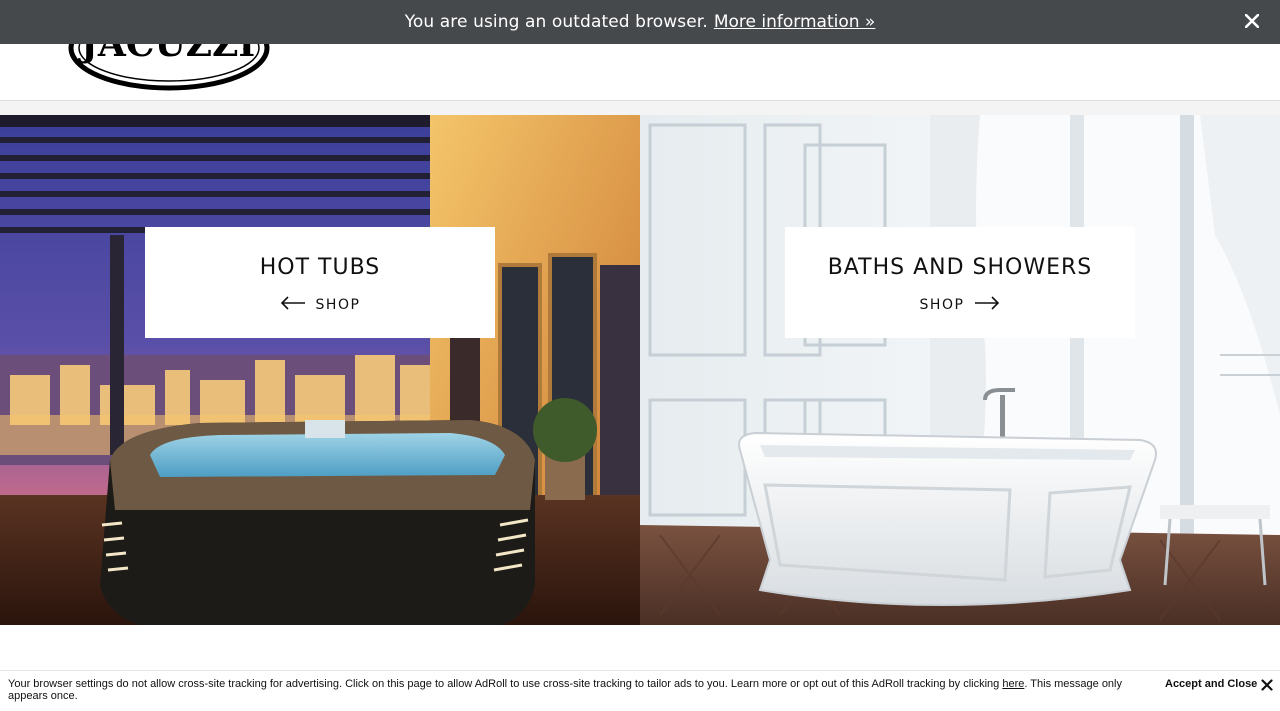  What do you see at coordinates (1013, 684) in the screenshot?
I see `consent-here-link: here` at bounding box center [1013, 684].